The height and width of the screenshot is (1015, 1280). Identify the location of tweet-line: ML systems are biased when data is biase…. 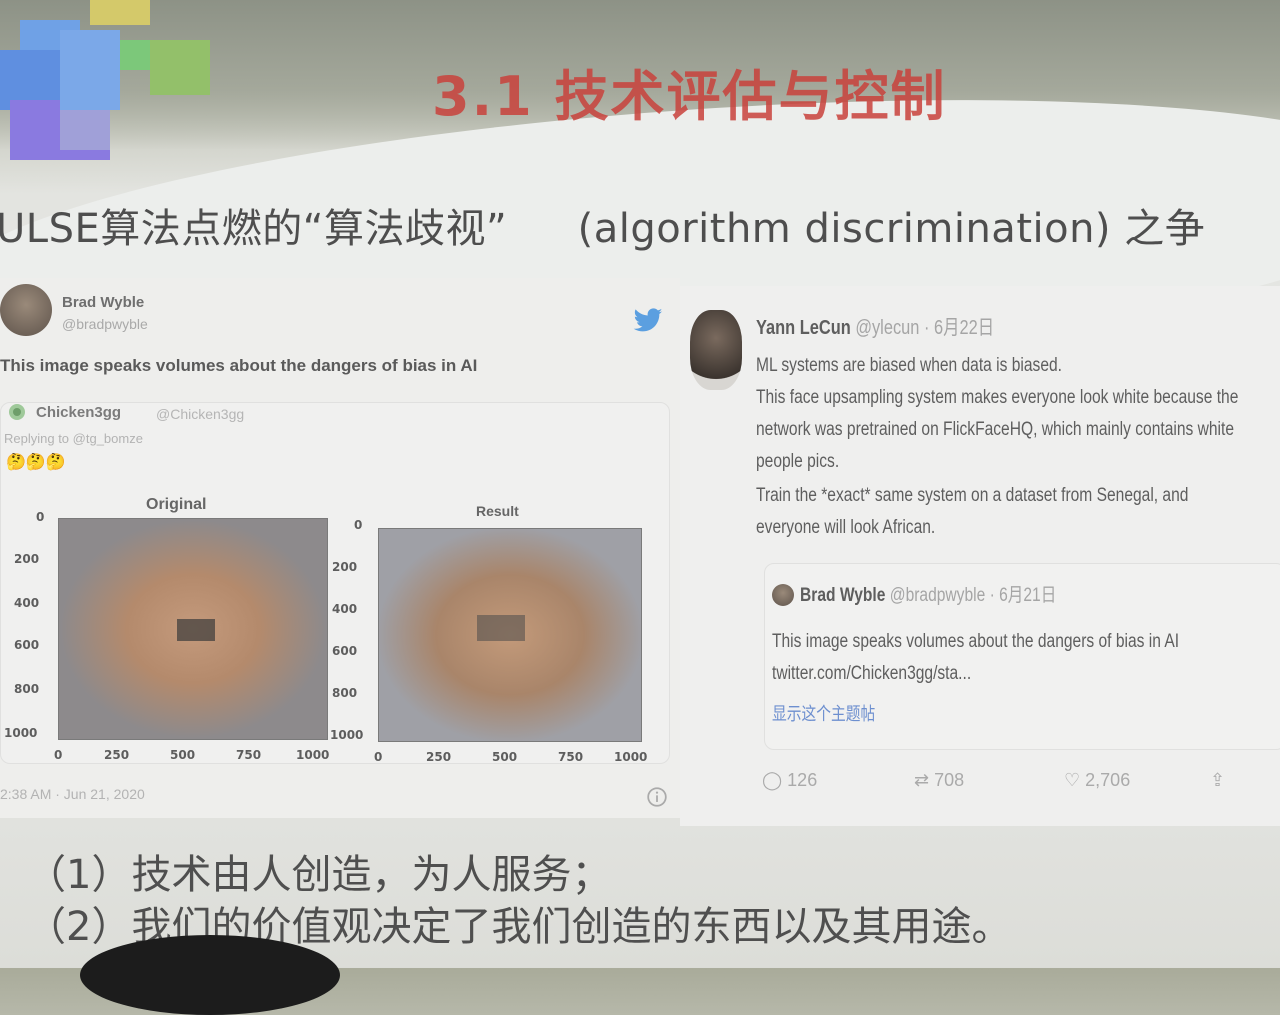
(909, 365).